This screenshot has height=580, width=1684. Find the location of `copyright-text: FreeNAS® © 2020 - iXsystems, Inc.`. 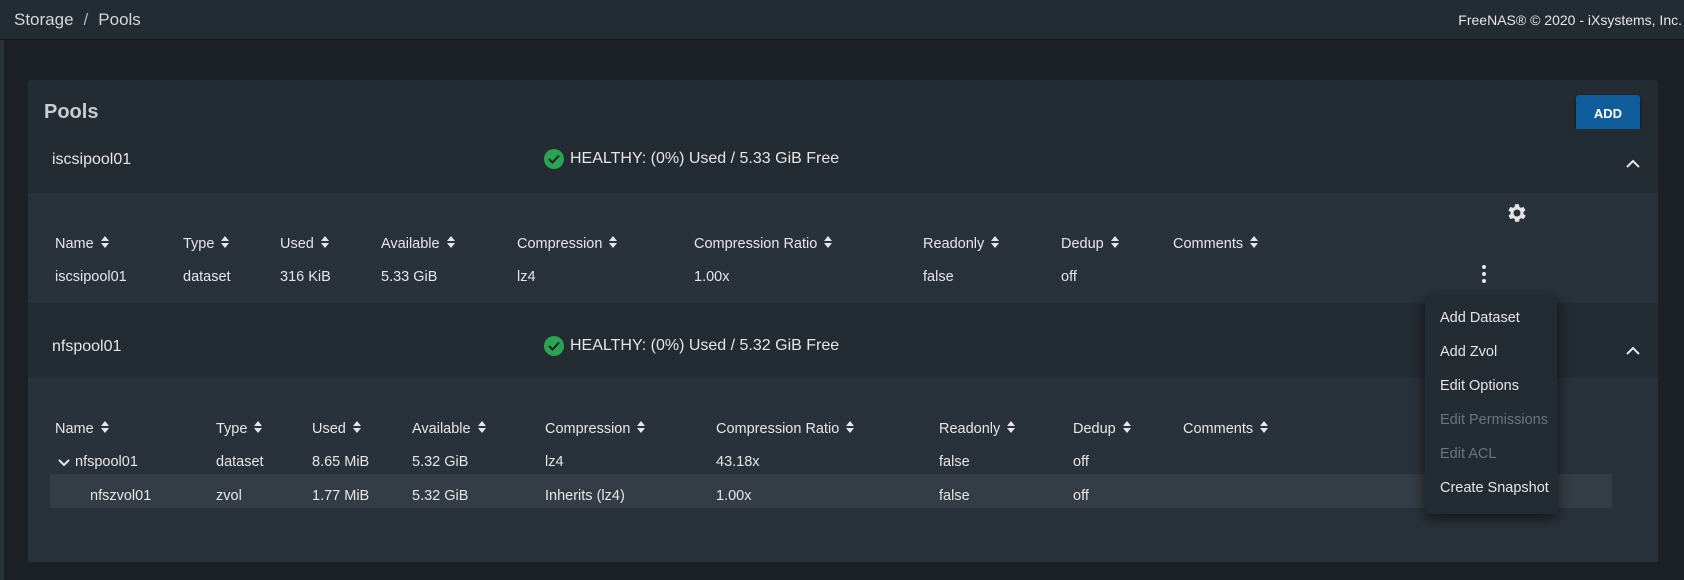

copyright-text: FreeNAS® © 2020 - iXsystems, Inc. is located at coordinates (1570, 20).